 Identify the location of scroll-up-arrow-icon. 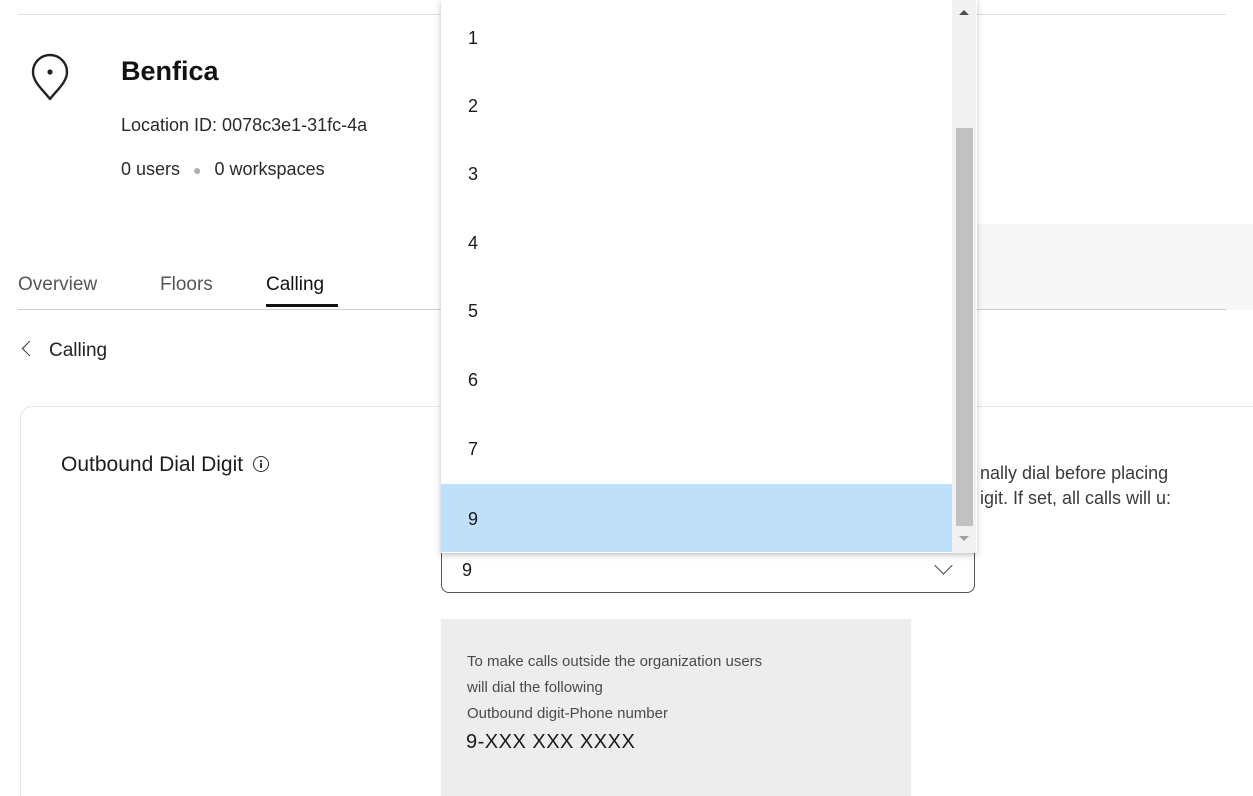
(964, 12).